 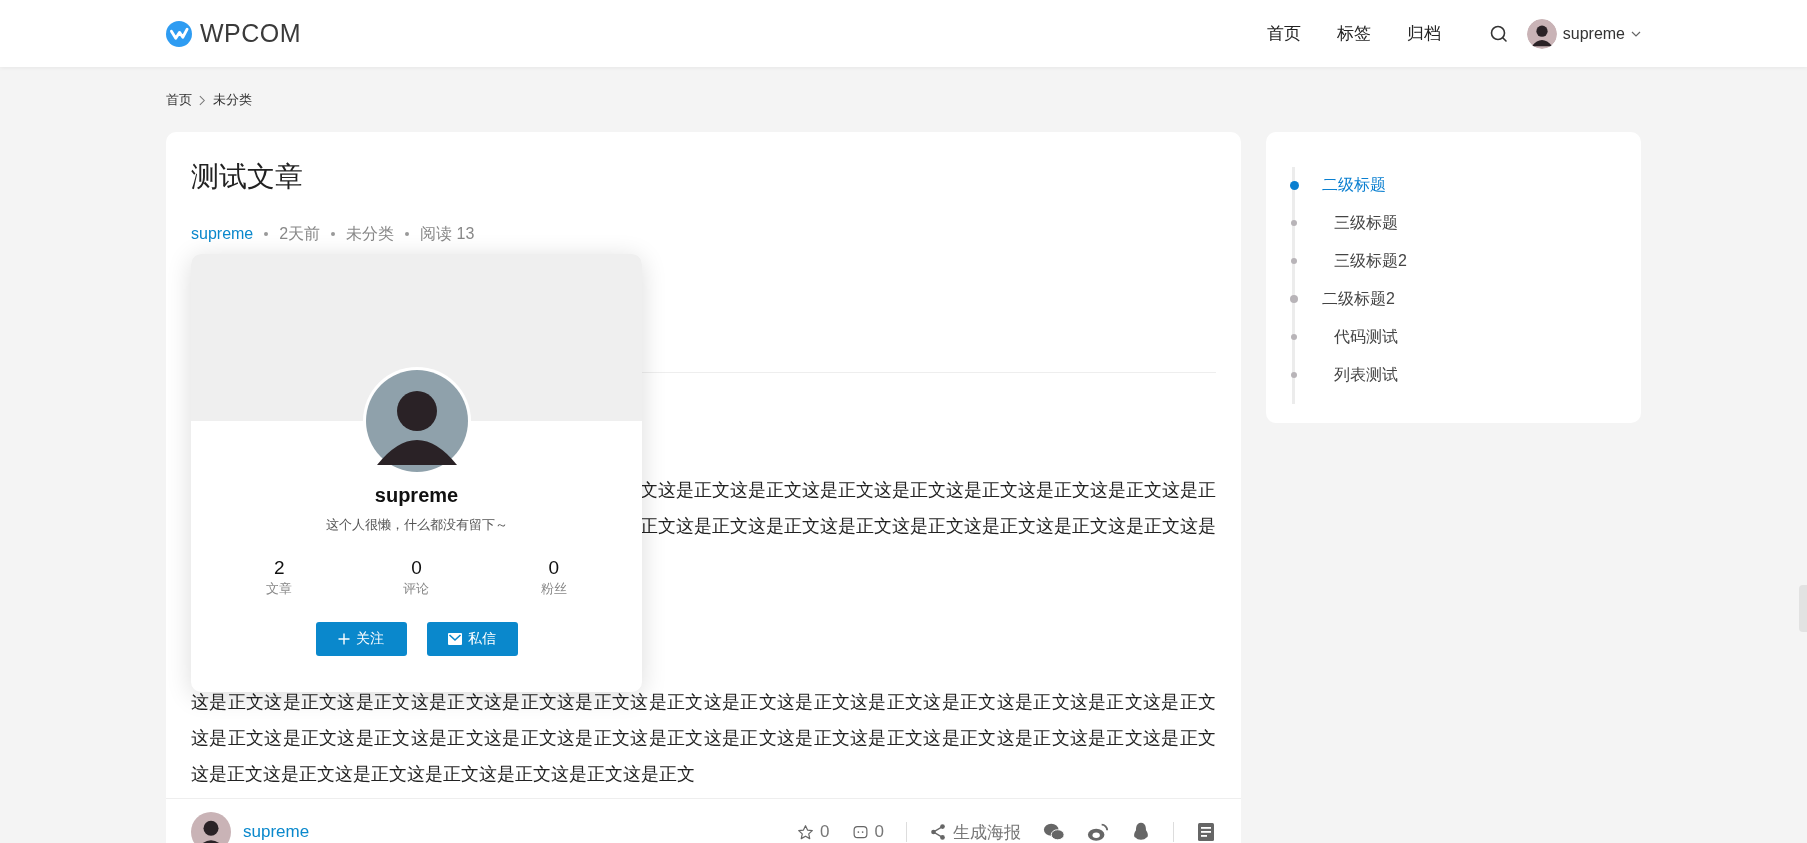 What do you see at coordinates (1098, 832) in the screenshot?
I see `weibo-icon` at bounding box center [1098, 832].